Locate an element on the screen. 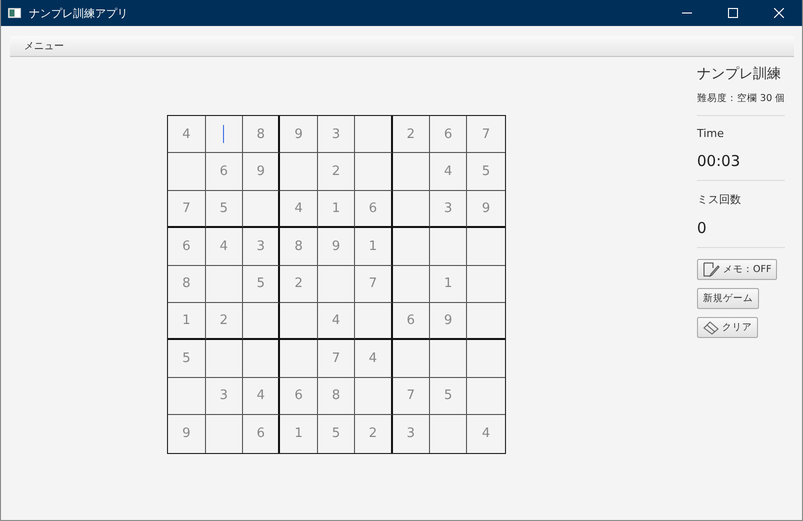 This screenshot has width=803, height=521. text-caret is located at coordinates (223, 134).